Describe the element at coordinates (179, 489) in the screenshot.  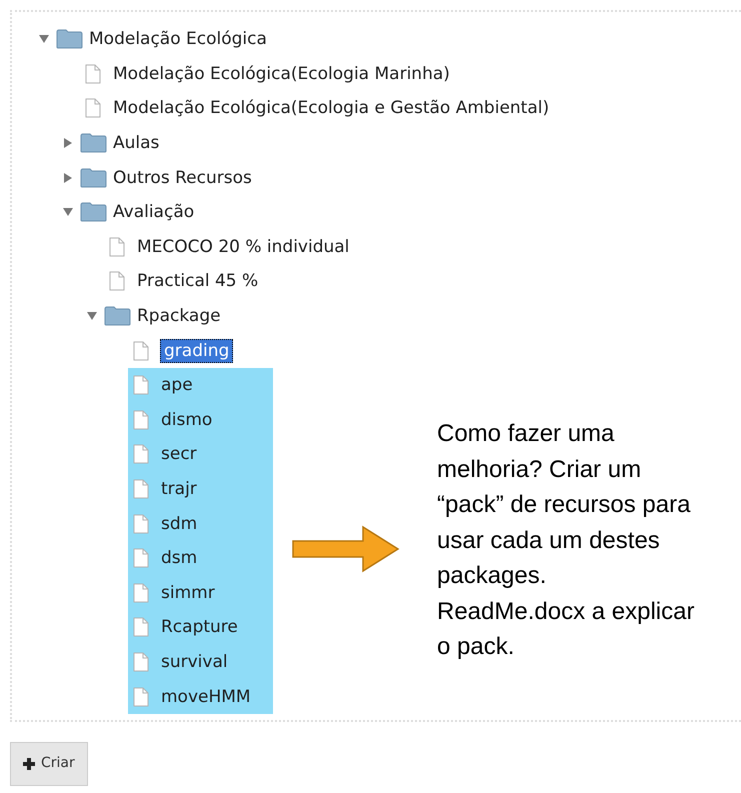
I see `node-label: trajr` at that location.